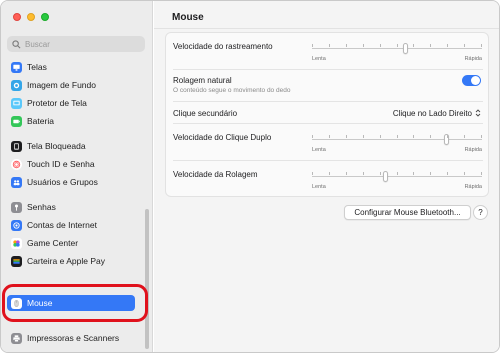  What do you see at coordinates (326, 28) in the screenshot?
I see `title-divider` at bounding box center [326, 28].